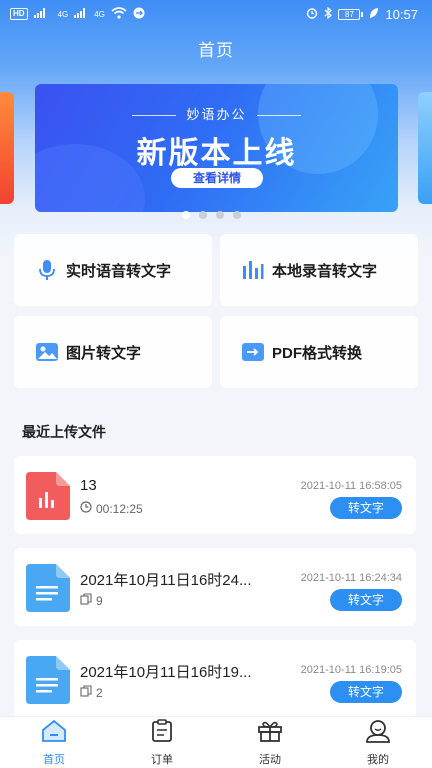 This screenshot has width=432, height=768. I want to click on banner-details-button: 查看详情, so click(217, 178).